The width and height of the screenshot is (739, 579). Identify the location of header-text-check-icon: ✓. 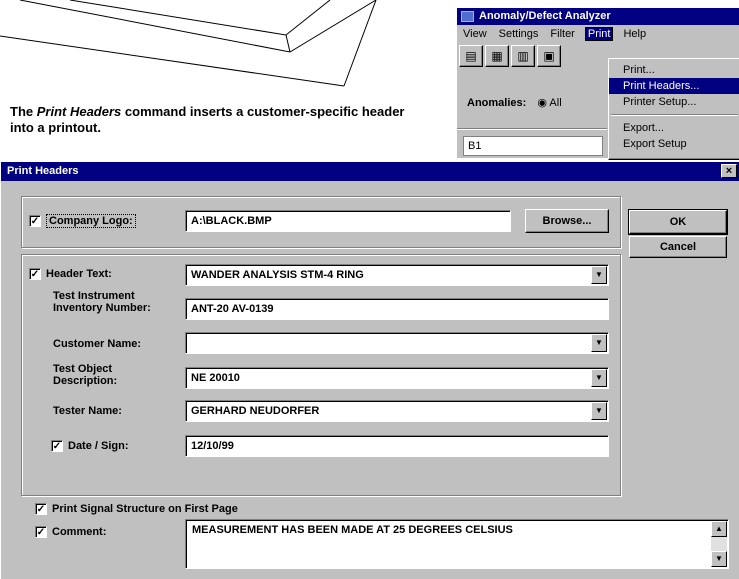
(35, 274).